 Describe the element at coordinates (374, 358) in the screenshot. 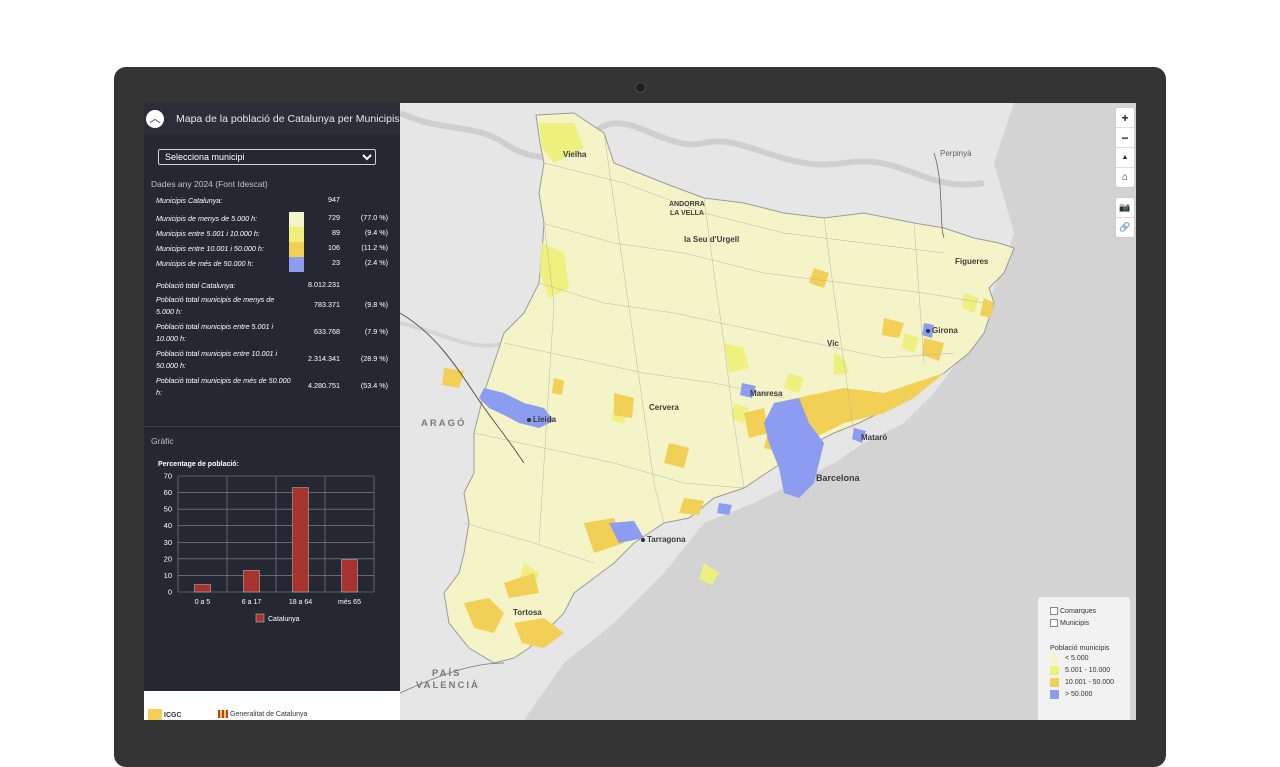

I see `pop-pct: (28.9 %)` at that location.